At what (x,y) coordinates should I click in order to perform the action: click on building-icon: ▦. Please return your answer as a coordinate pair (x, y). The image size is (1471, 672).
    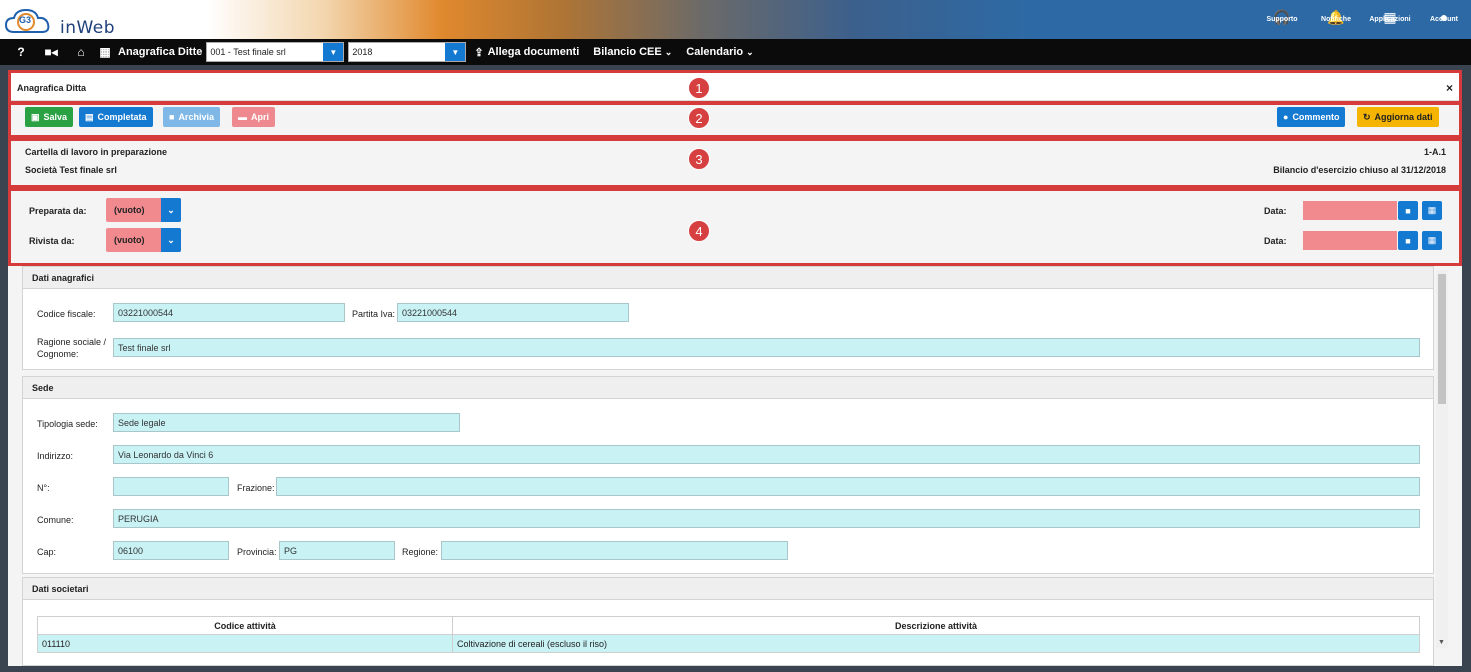
    Looking at the image, I should click on (105, 52).